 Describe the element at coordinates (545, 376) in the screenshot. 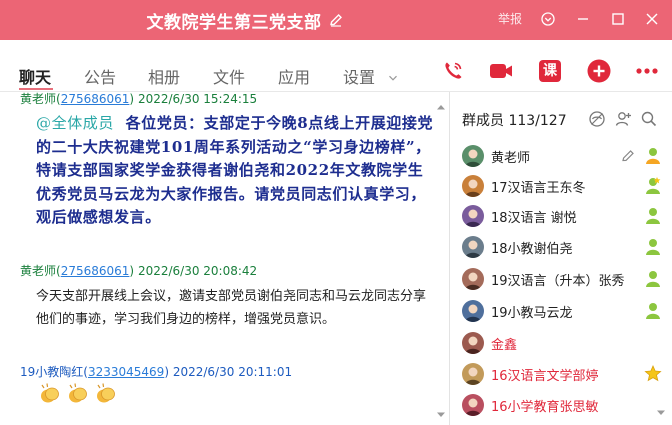

I see `member-name: 16汉语言文学部婷` at that location.